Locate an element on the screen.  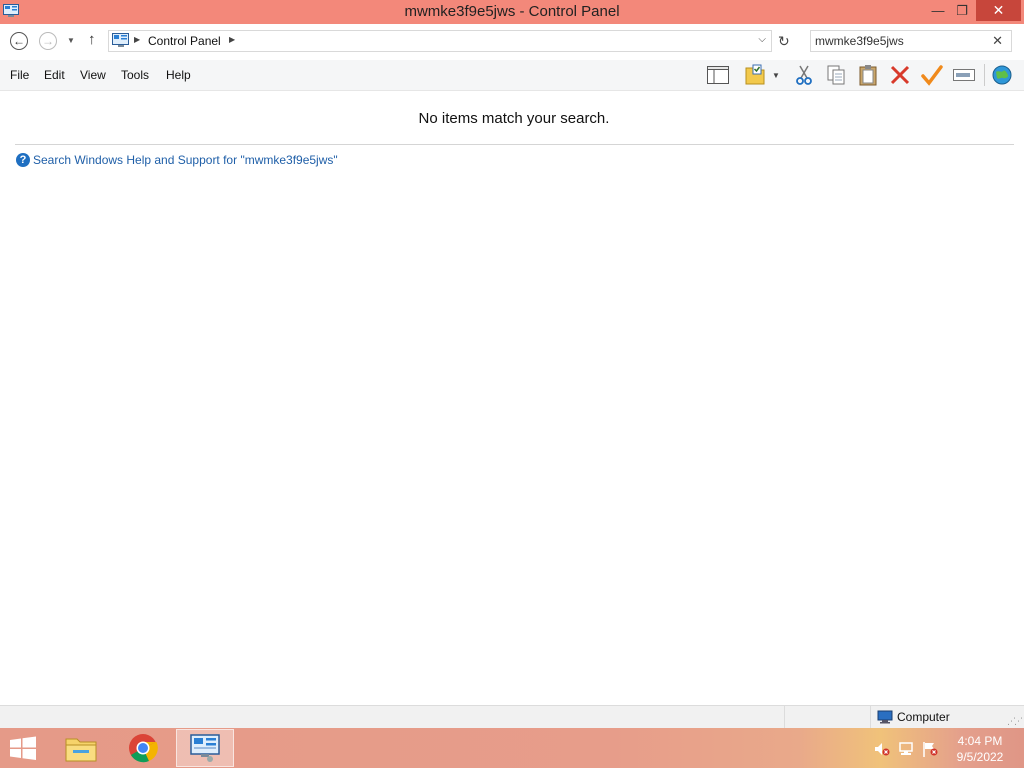
forward-button: → is located at coordinates (48, 41).